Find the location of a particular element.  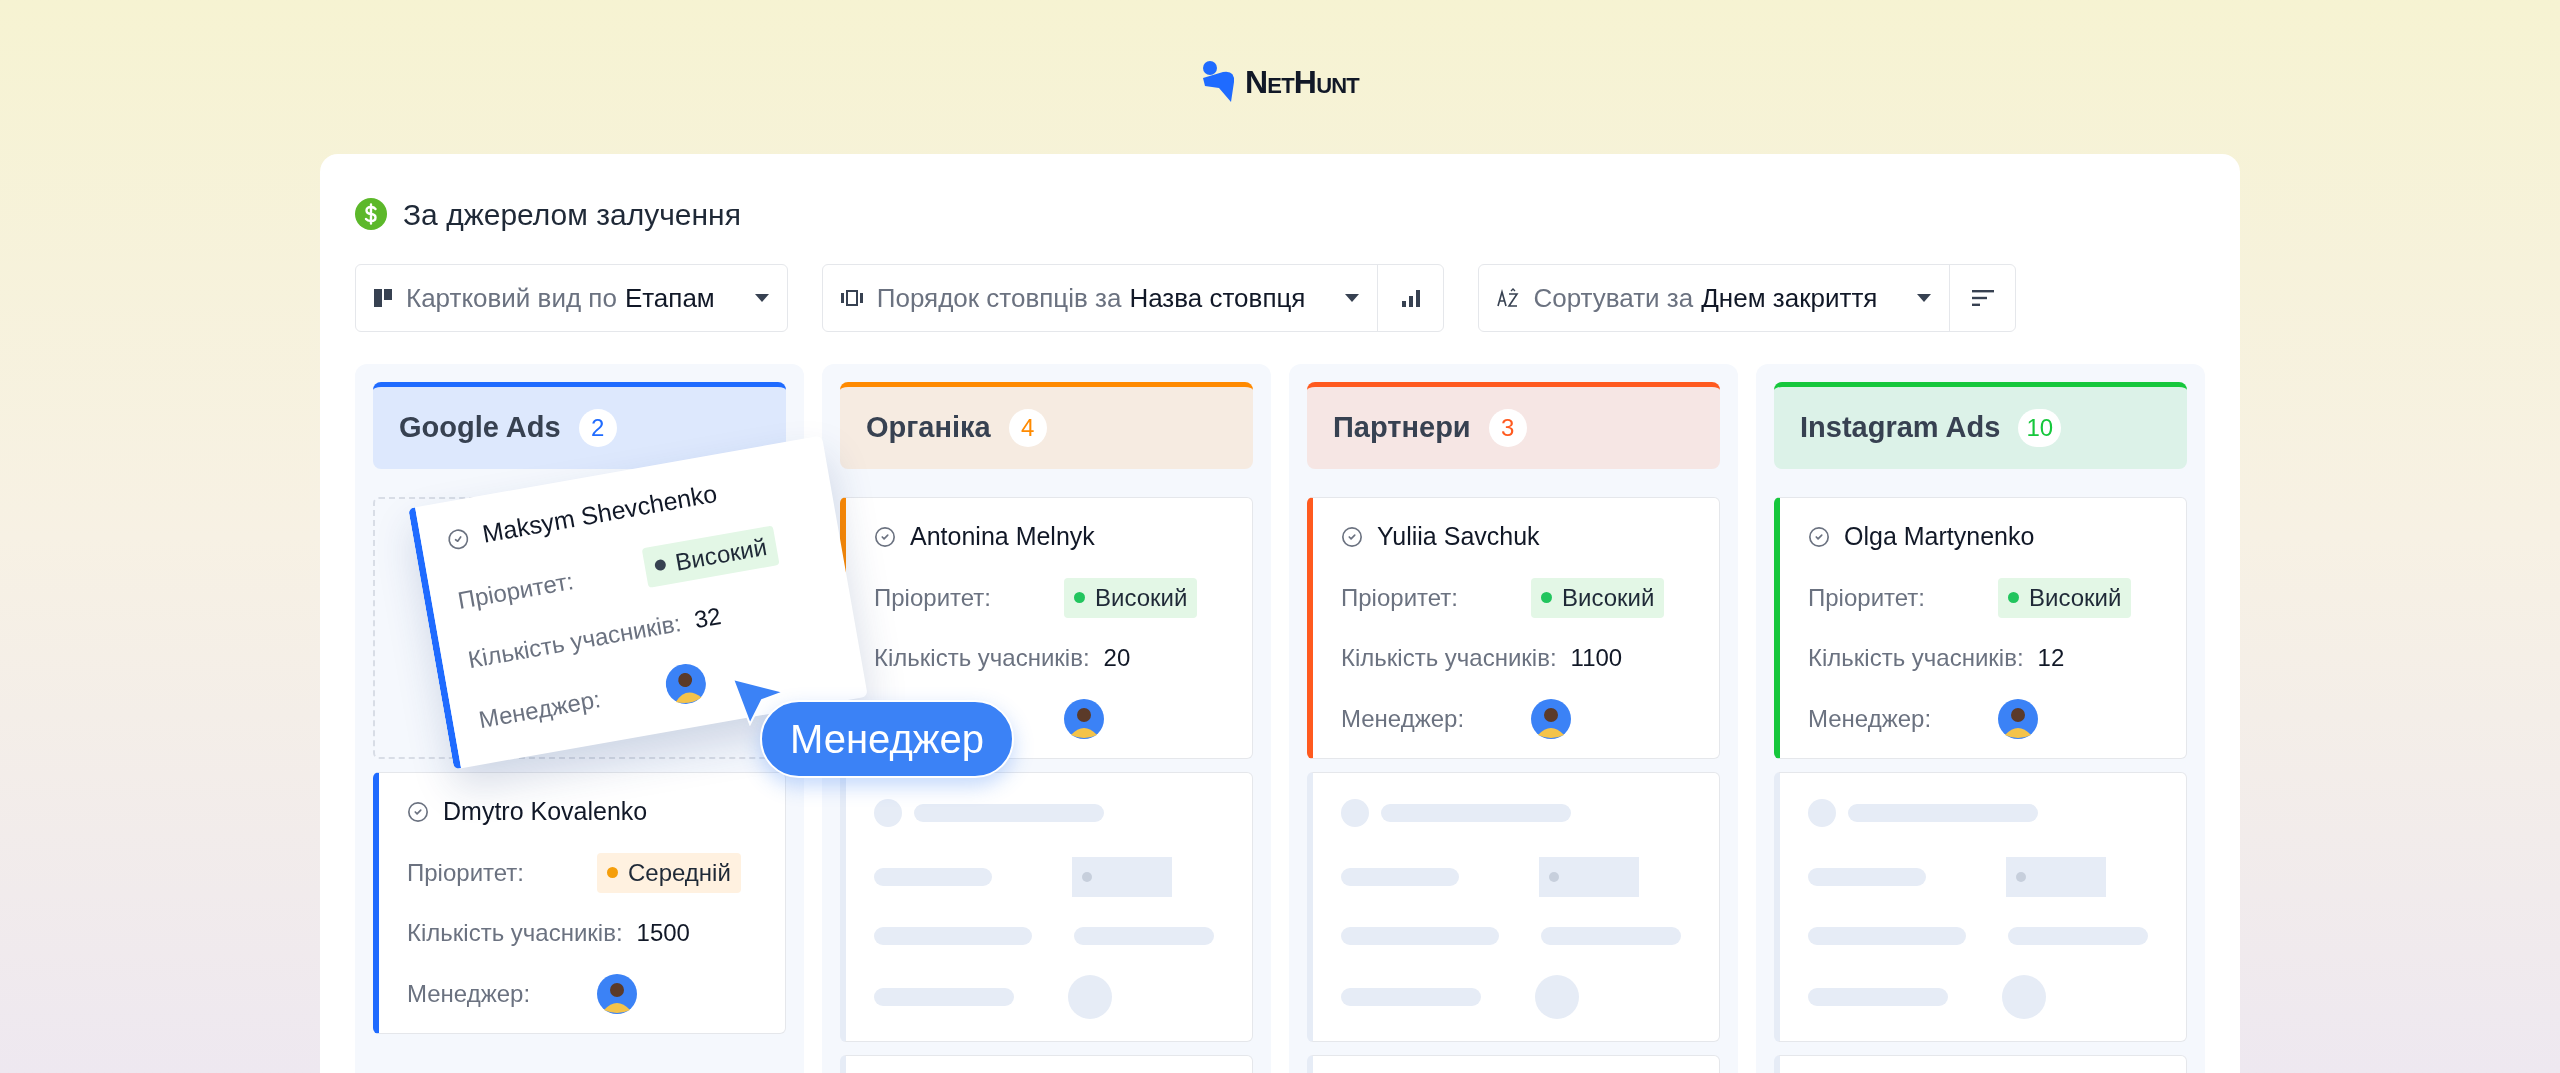

field-value: 1100 is located at coordinates (1596, 657).